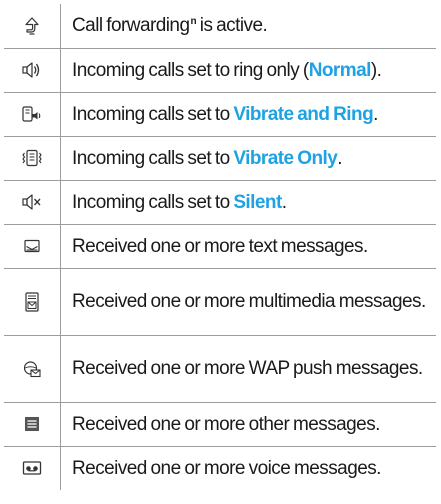  What do you see at coordinates (248, 368) in the screenshot?
I see `row-description: Received one or more WAP push messages.` at bounding box center [248, 368].